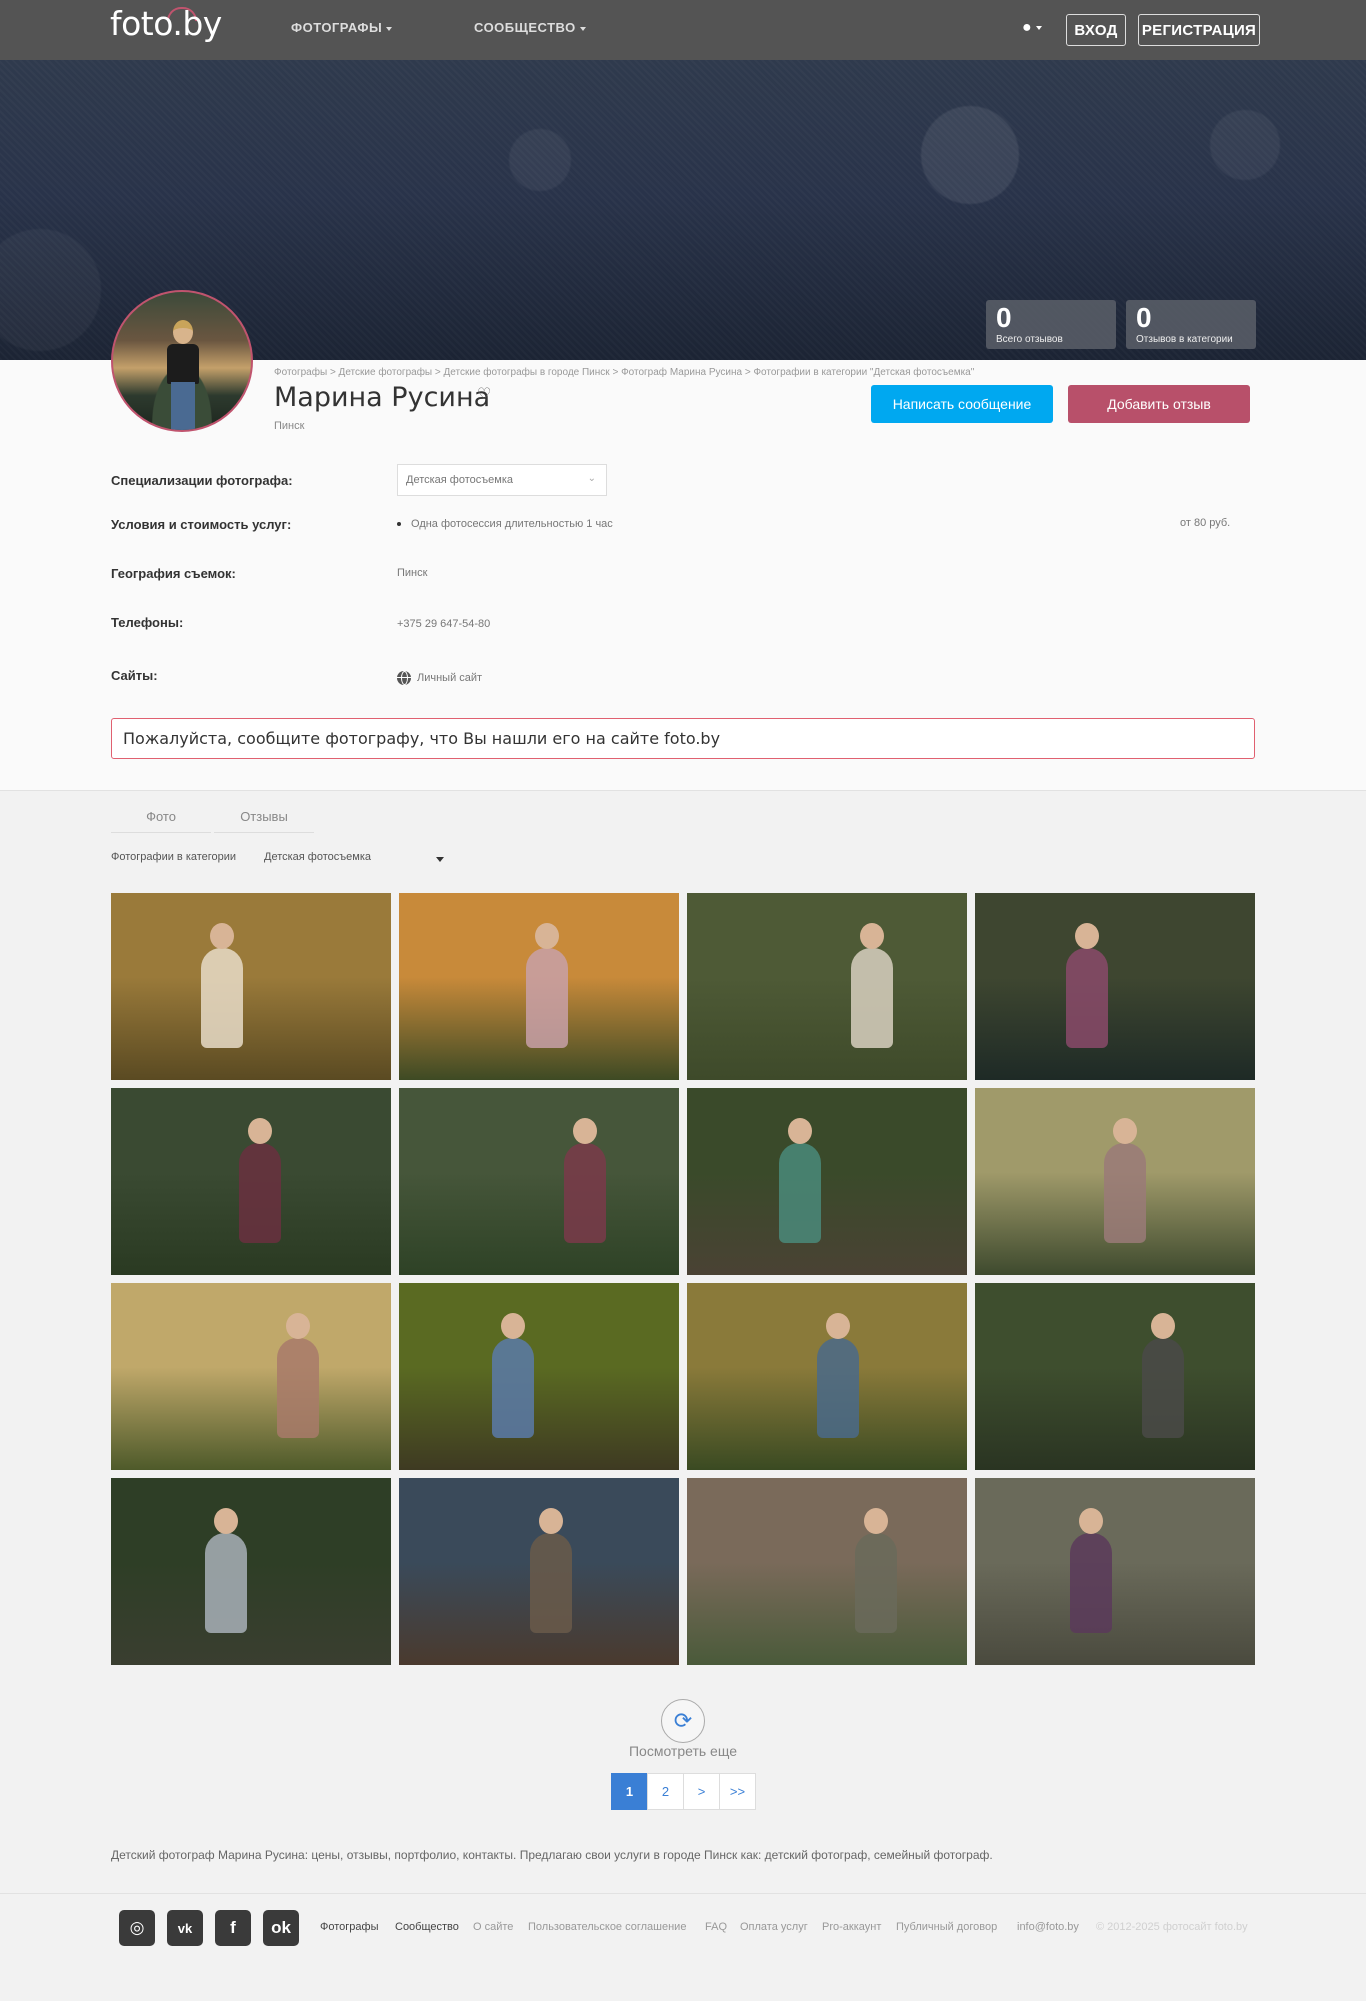  What do you see at coordinates (427, 1927) in the screenshot?
I see `footer-link: Сообщество` at bounding box center [427, 1927].